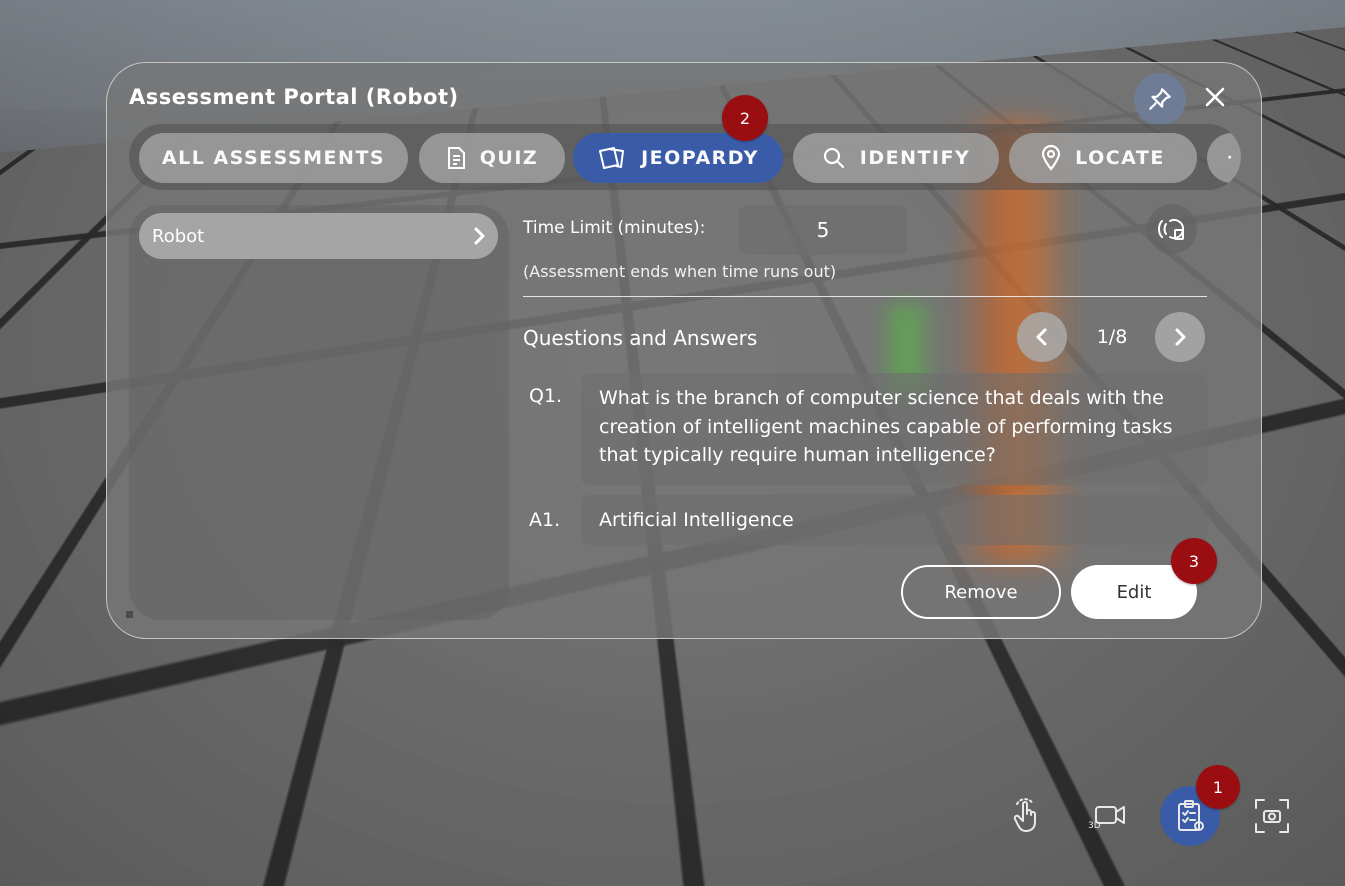 This screenshot has height=886, width=1345. I want to click on touch-hand-icon, so click(1024, 815).